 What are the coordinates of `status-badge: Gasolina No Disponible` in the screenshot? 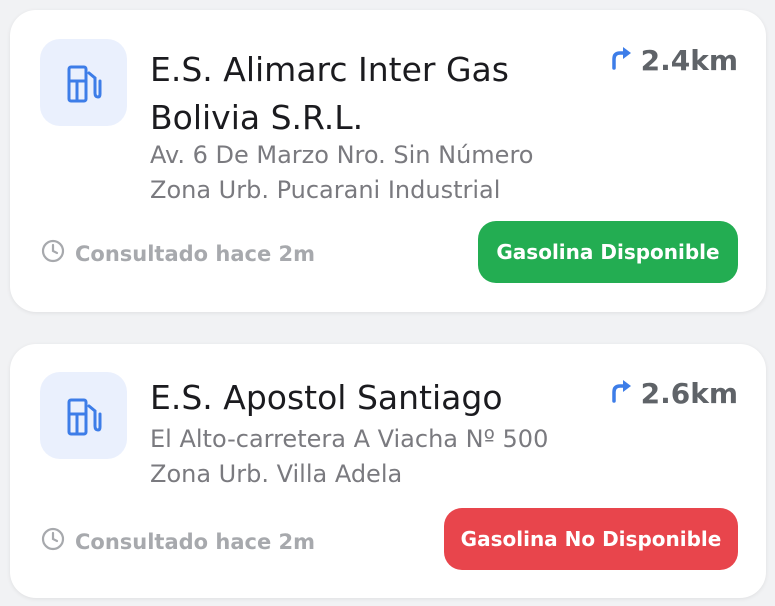 It's located at (591, 539).